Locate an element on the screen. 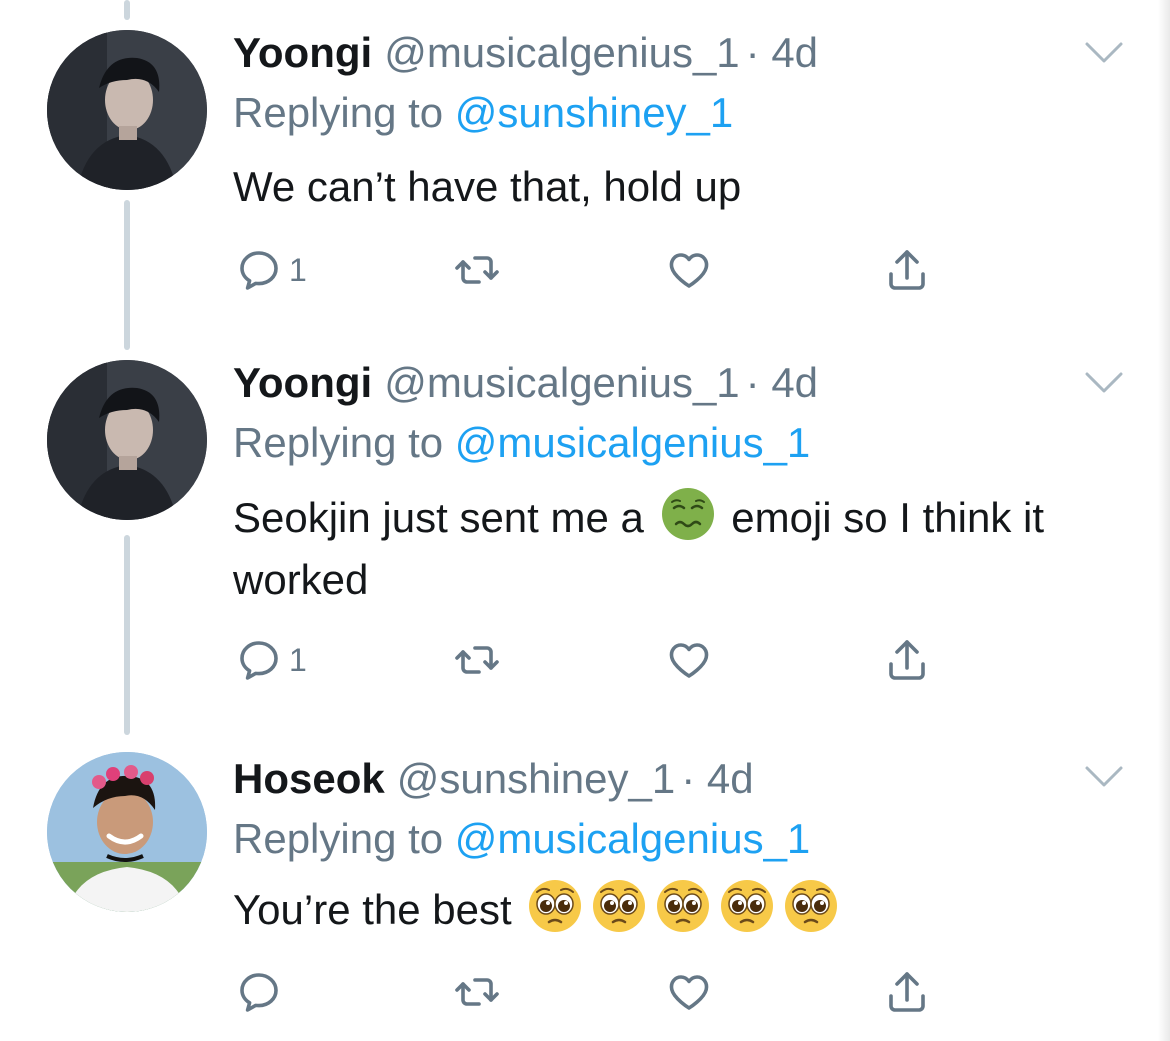  replying-to: Replying to @sunshiney_1 is located at coordinates (483, 113).